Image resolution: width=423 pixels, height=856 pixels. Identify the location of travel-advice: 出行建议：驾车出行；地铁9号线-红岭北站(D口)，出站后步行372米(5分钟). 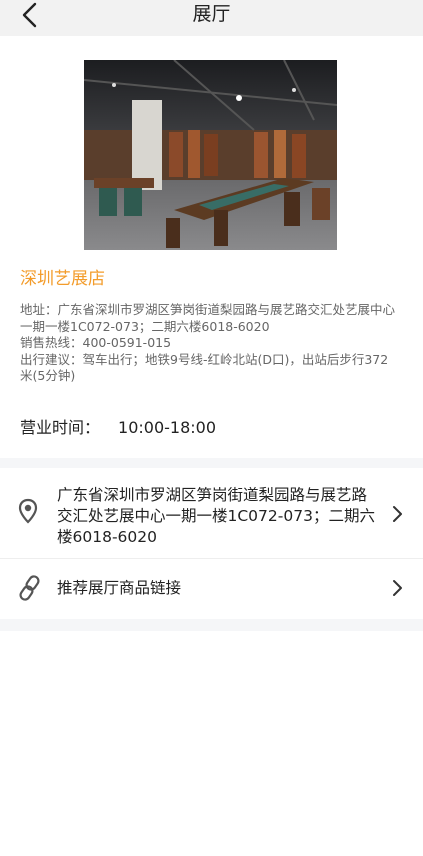
(204, 367).